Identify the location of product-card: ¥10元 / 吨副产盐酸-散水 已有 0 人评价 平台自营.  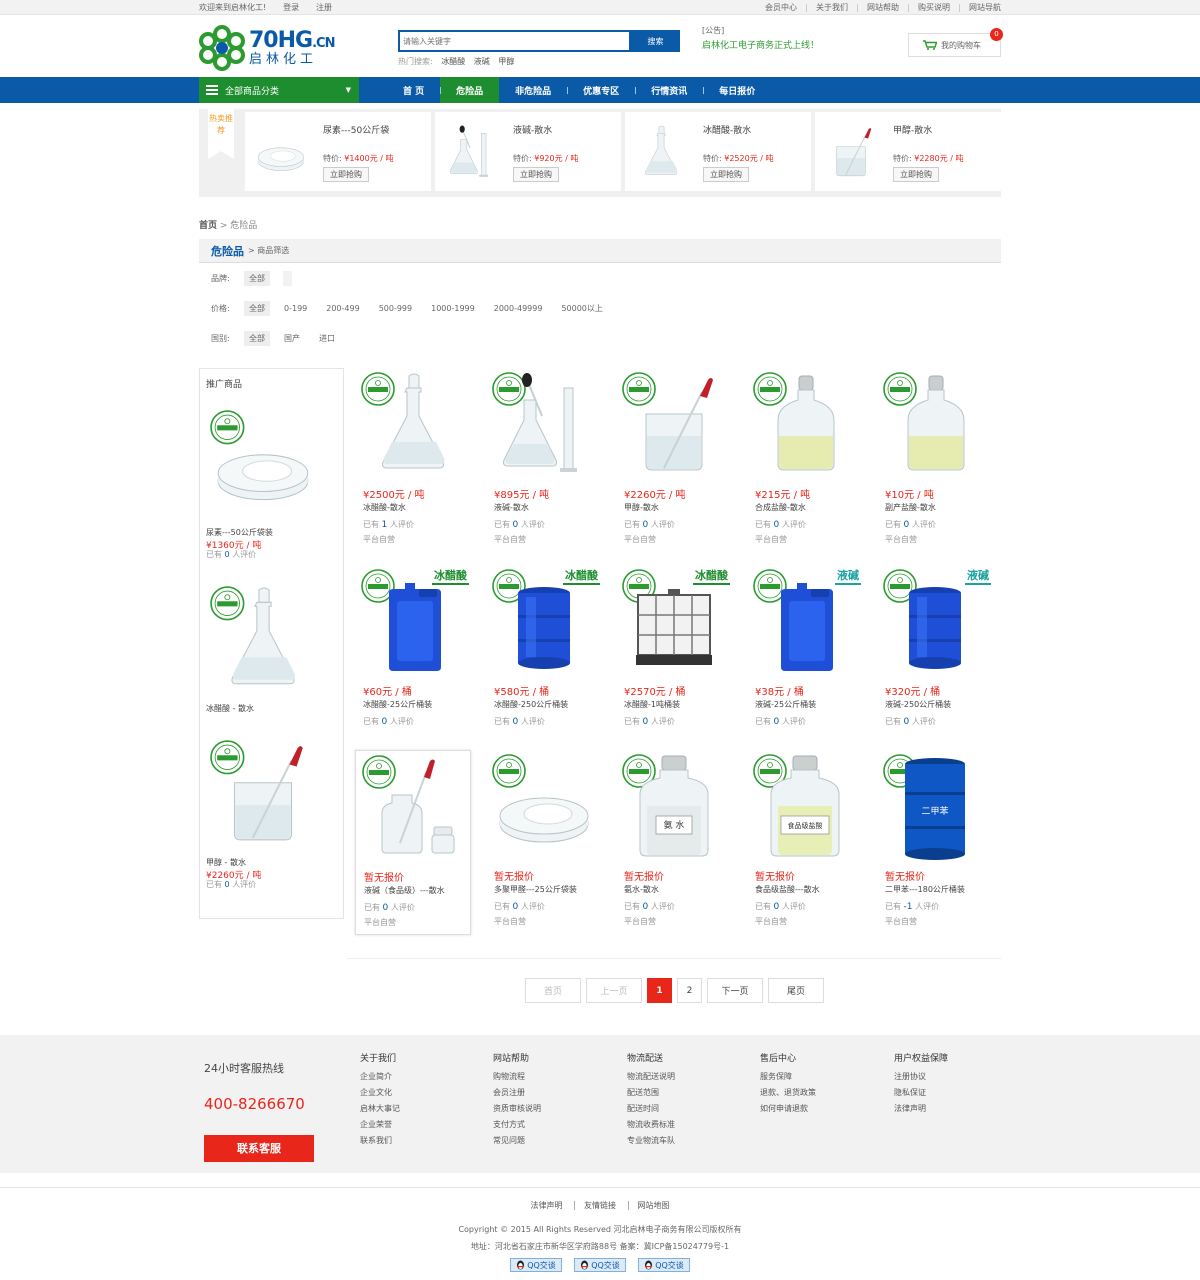
(935, 460).